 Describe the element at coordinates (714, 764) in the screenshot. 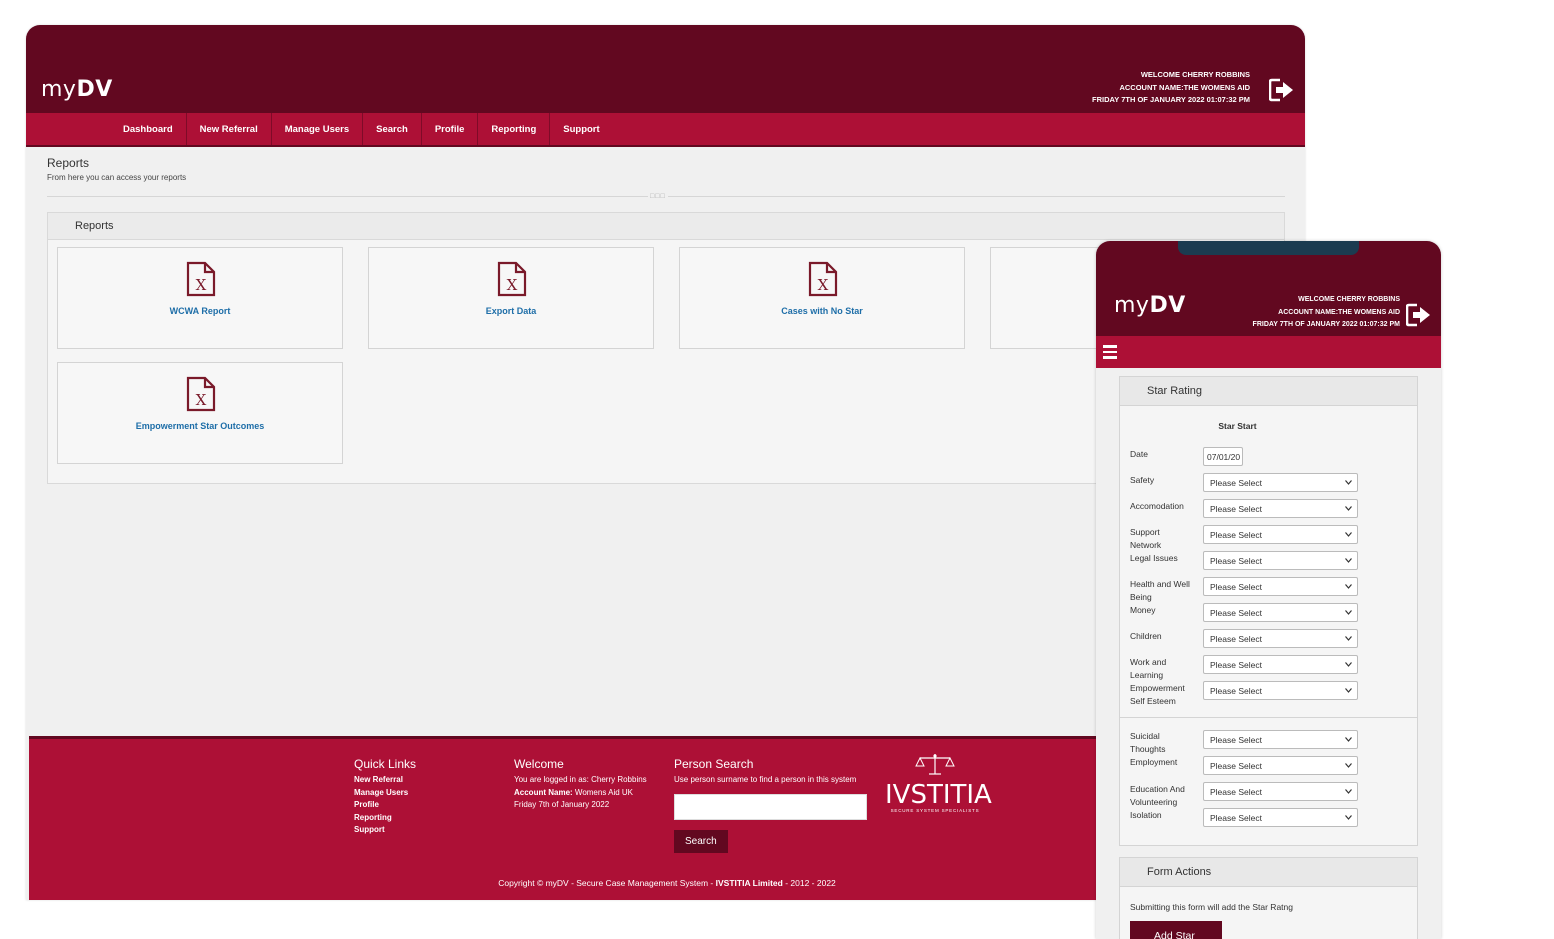

I see `person-search-title: Person Search` at that location.